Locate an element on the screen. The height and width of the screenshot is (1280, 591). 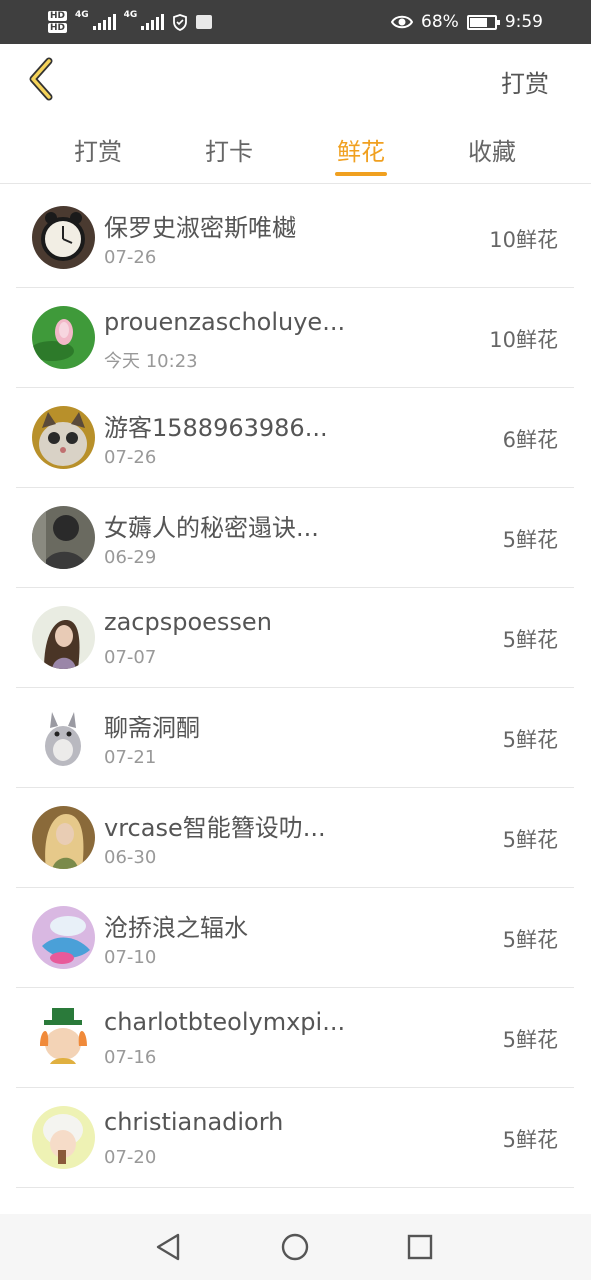
battery-percent: 68% is located at coordinates (440, 22).